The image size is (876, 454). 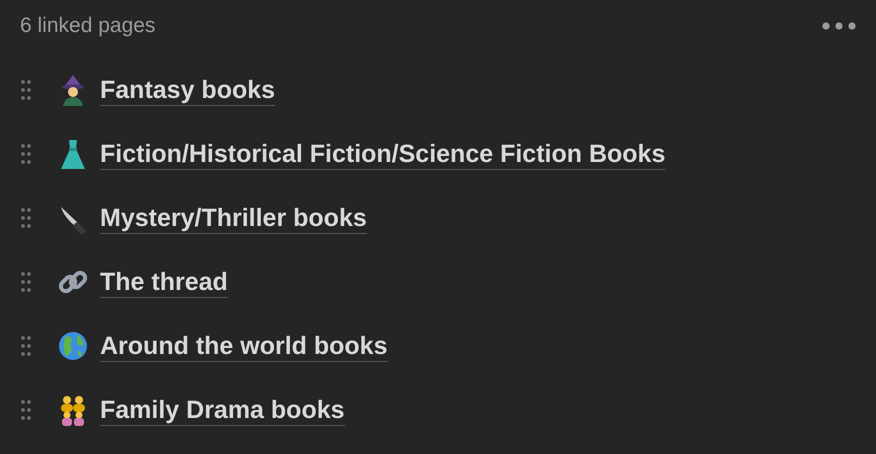 What do you see at coordinates (244, 346) in the screenshot?
I see `page-link: Around the world books` at bounding box center [244, 346].